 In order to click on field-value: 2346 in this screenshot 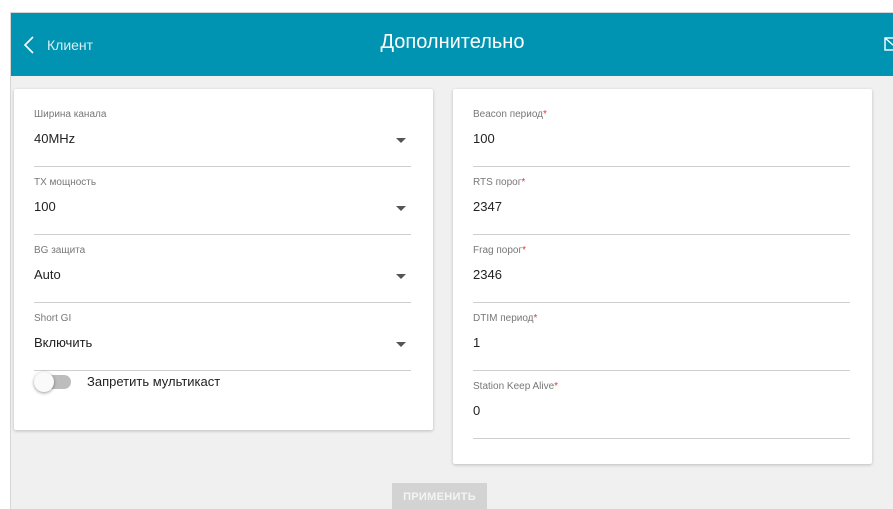, I will do `click(487, 274)`.